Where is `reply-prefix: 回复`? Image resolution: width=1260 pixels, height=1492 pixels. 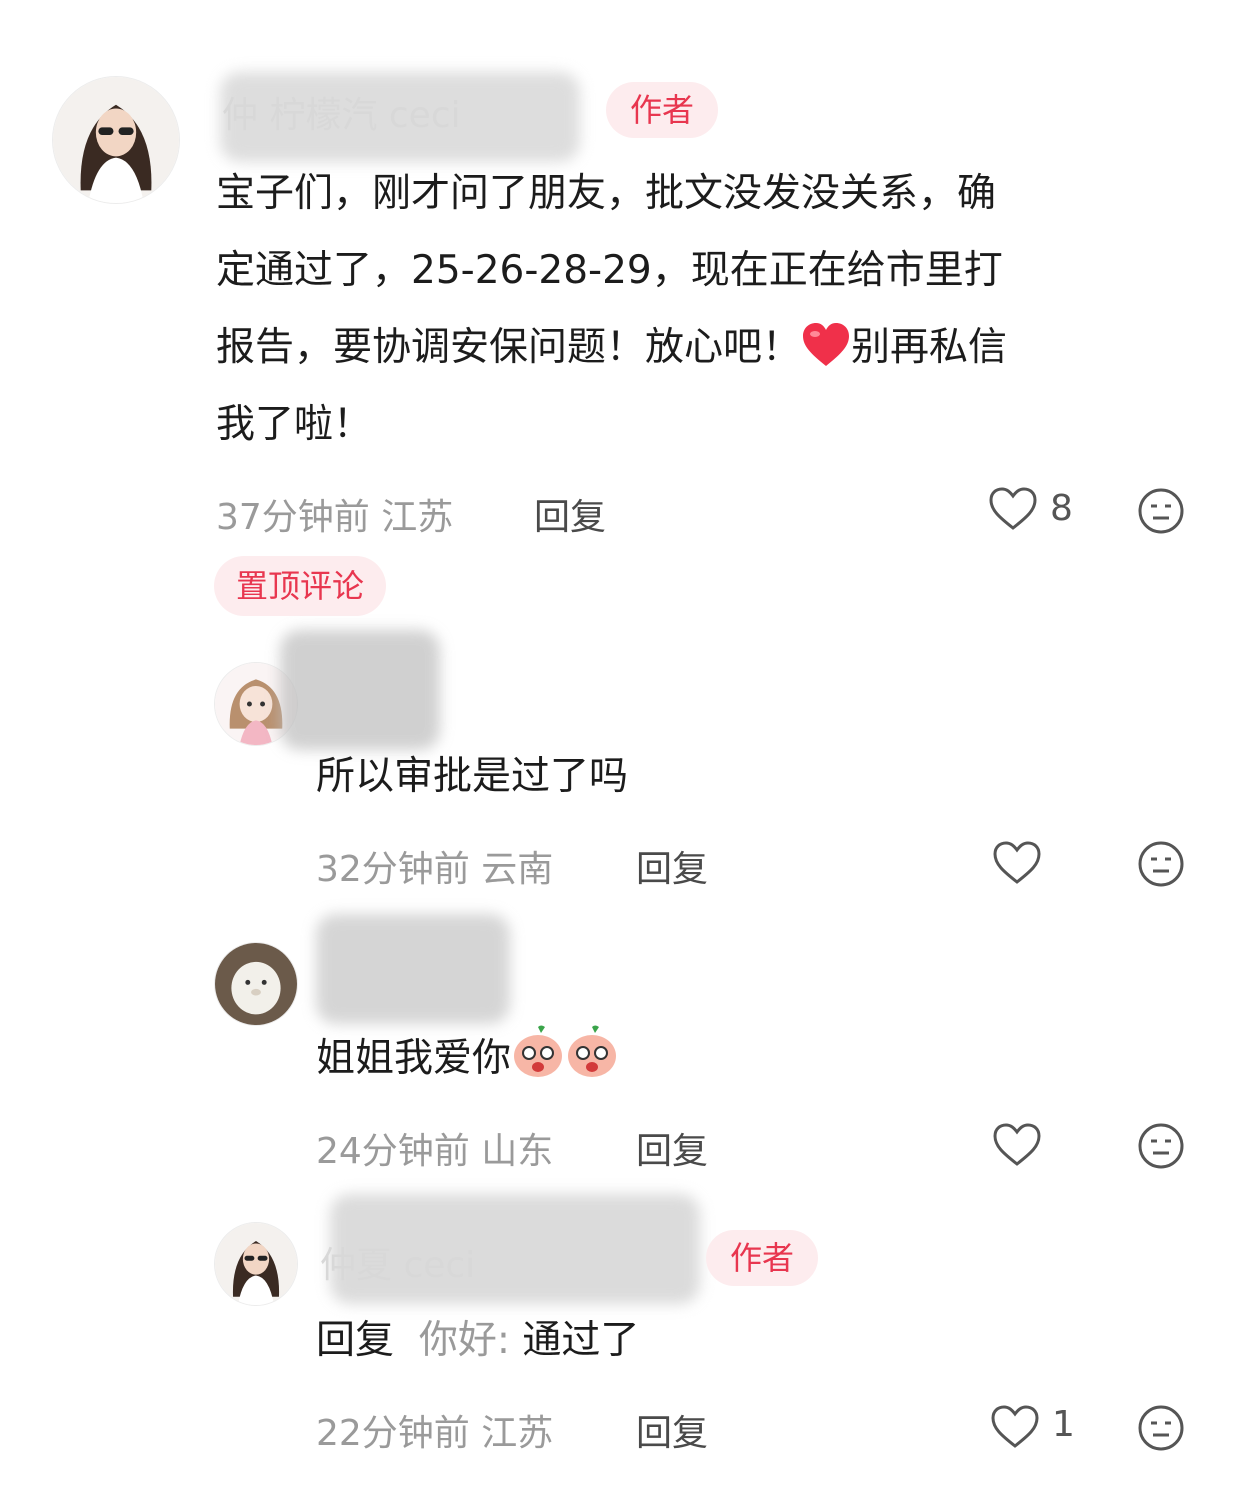 reply-prefix: 回复 is located at coordinates (355, 1340).